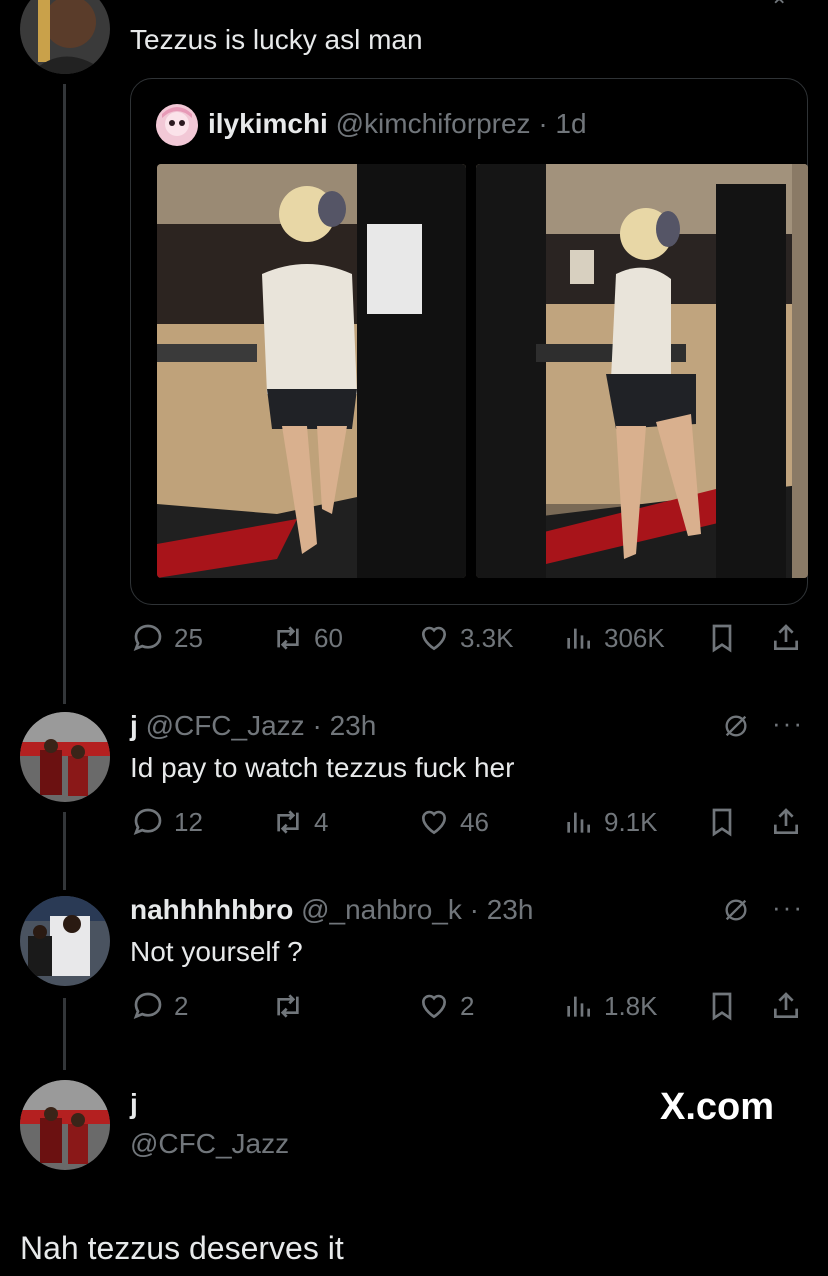 The width and height of the screenshot is (828, 1276). Describe the element at coordinates (788, 723) in the screenshot. I see `reply1-more-icon: ···` at that location.